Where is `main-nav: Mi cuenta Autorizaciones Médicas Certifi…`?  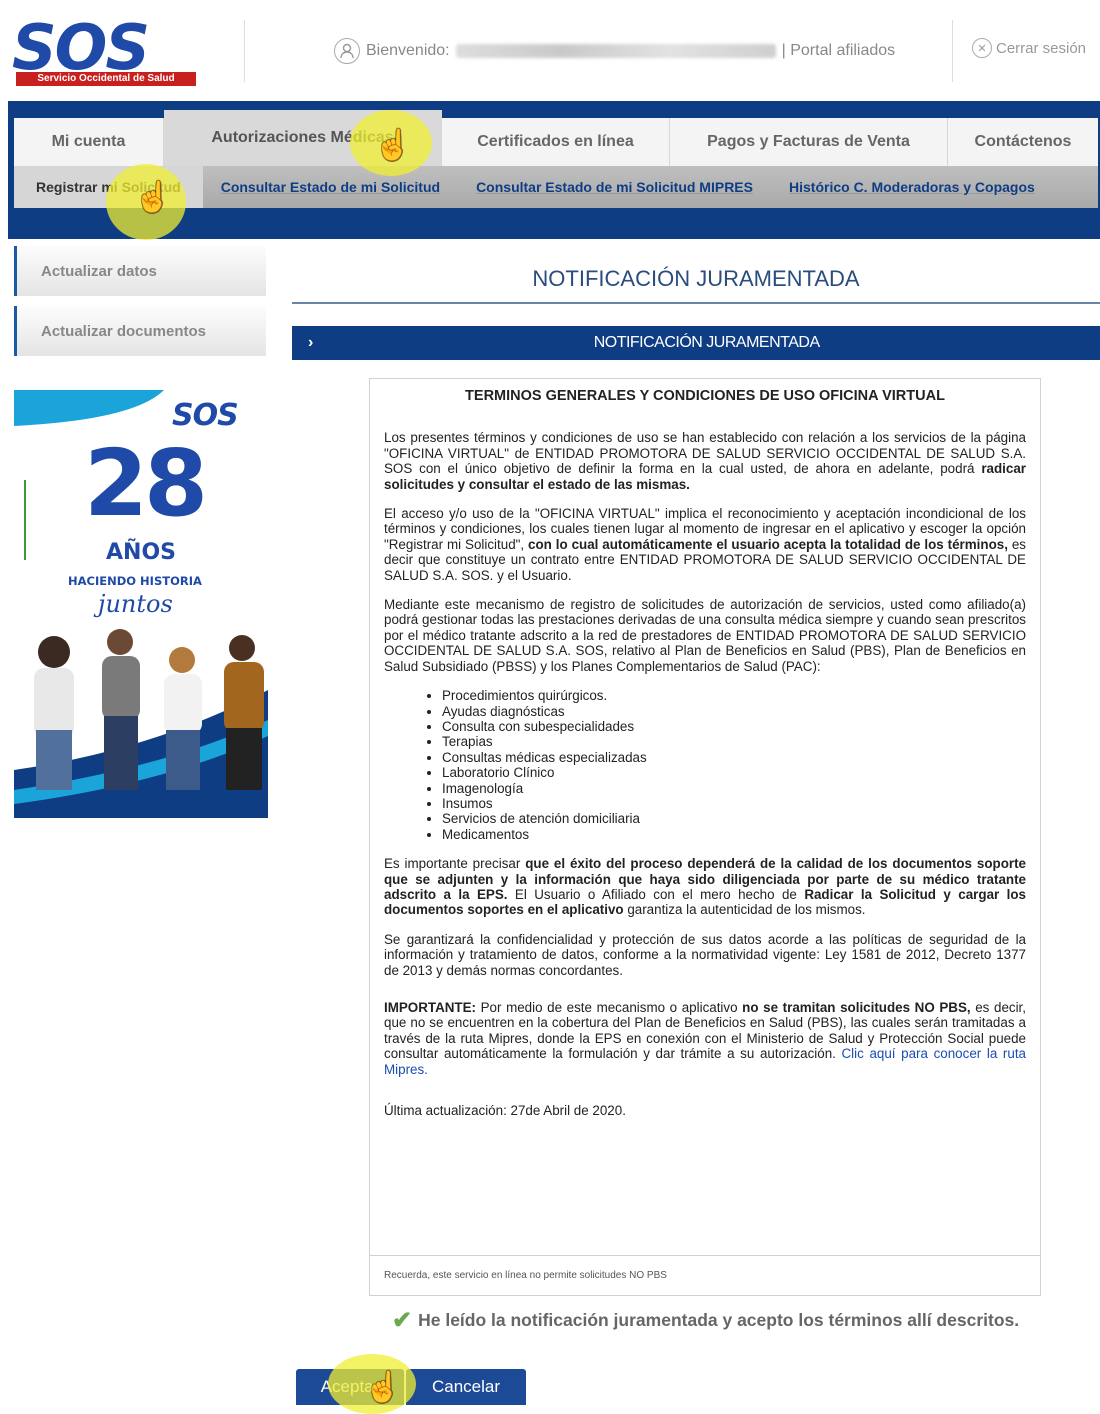
main-nav: Mi cuenta Autorizaciones Médicas Certifi… is located at coordinates (556, 138).